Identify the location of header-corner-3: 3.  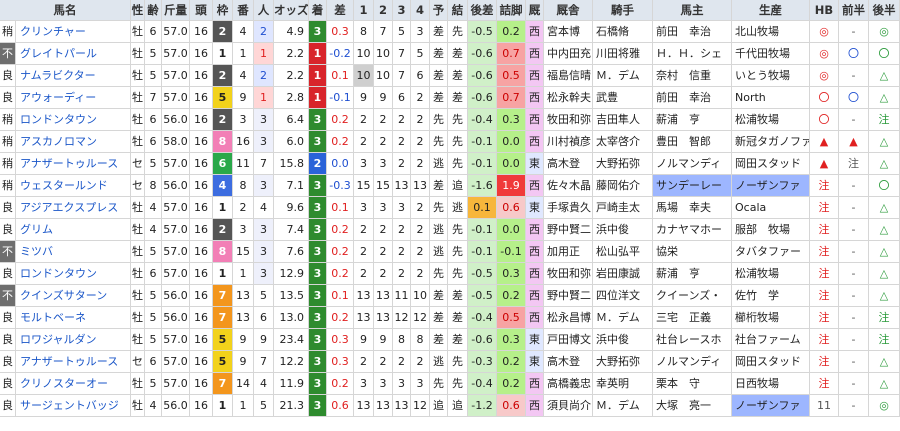
(402, 10).